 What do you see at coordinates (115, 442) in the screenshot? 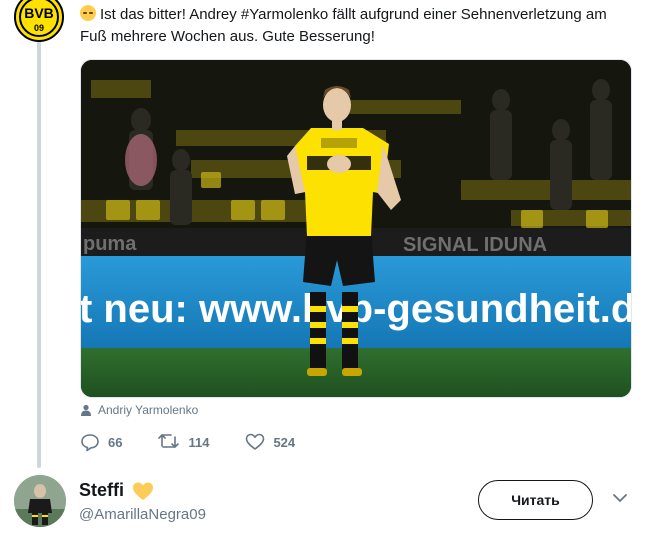
I see `reply-count: 66` at bounding box center [115, 442].